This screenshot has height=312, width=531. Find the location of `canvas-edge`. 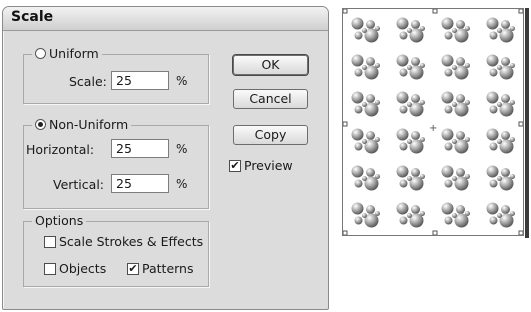

canvas-edge is located at coordinates (527, 123).